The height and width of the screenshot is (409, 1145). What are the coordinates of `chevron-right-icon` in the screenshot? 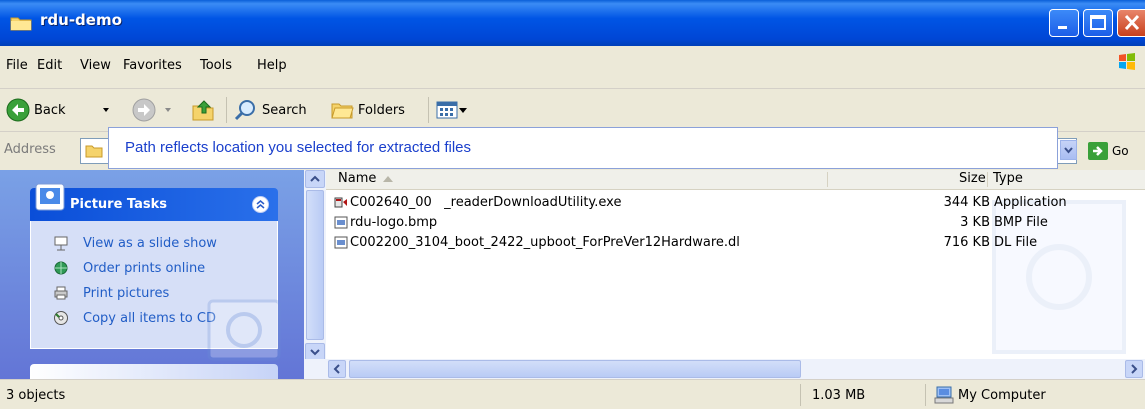 It's located at (1134, 369).